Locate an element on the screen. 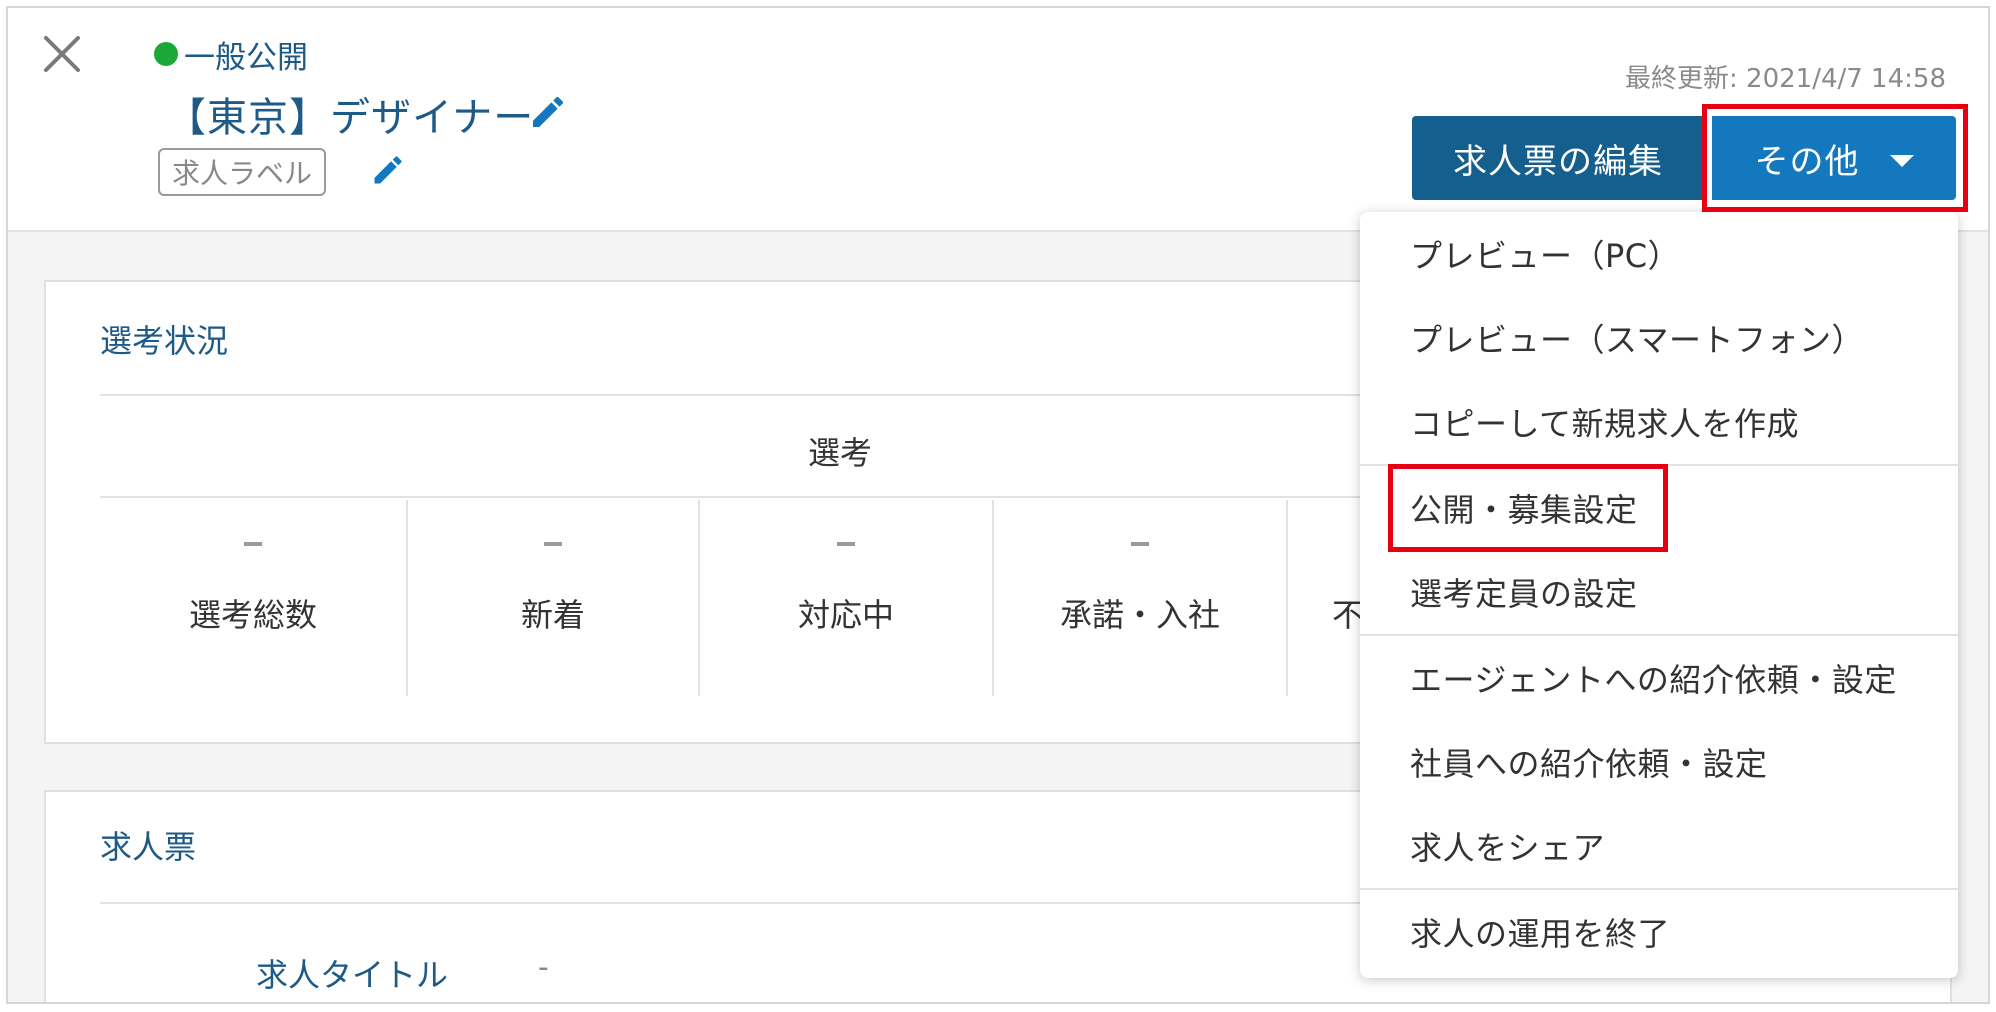 This screenshot has height=1012, width=1996. last-updated: 最終更新: 2021/4/7 14:58 is located at coordinates (1785, 79).